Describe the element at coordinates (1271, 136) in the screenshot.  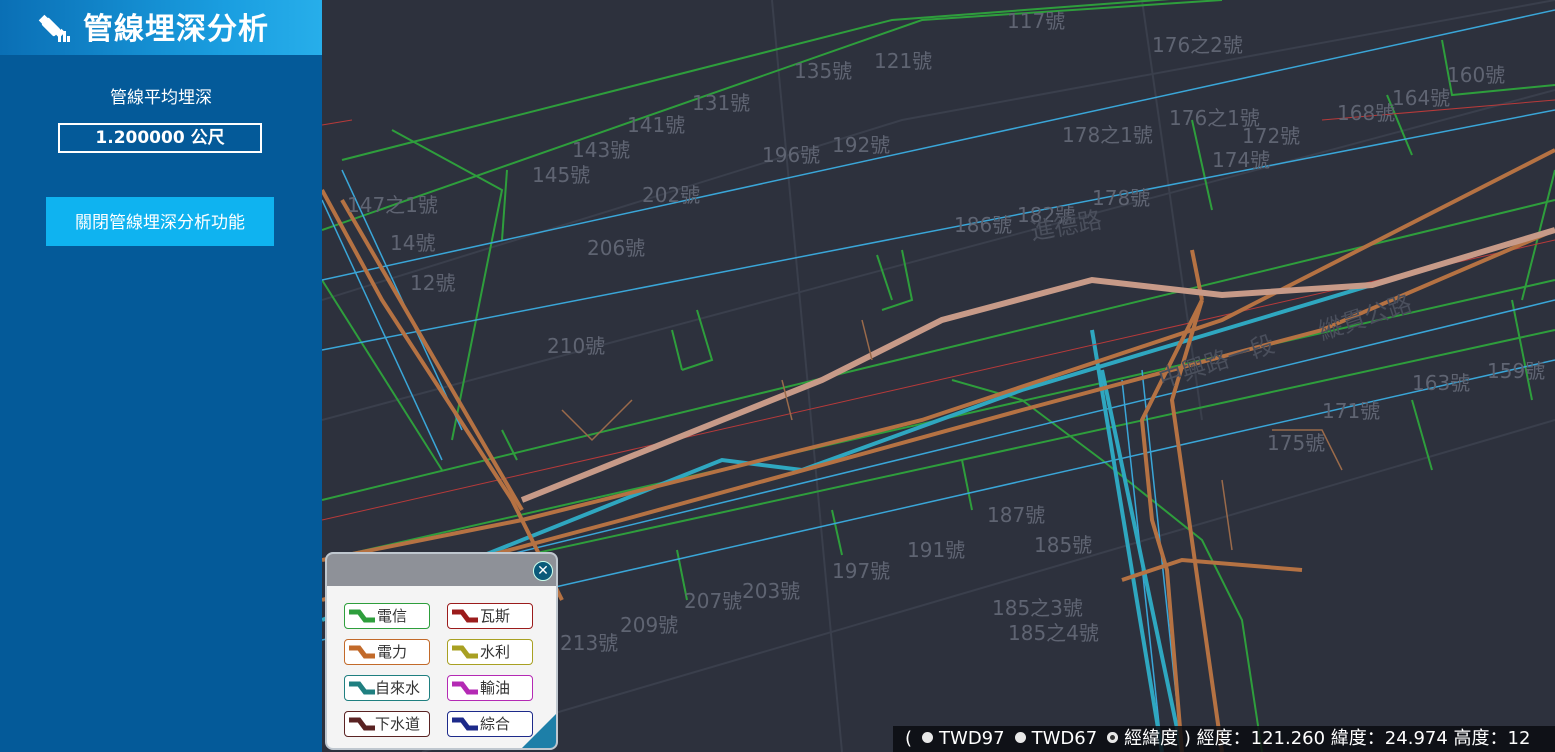
I see `map-label: 172號` at that location.